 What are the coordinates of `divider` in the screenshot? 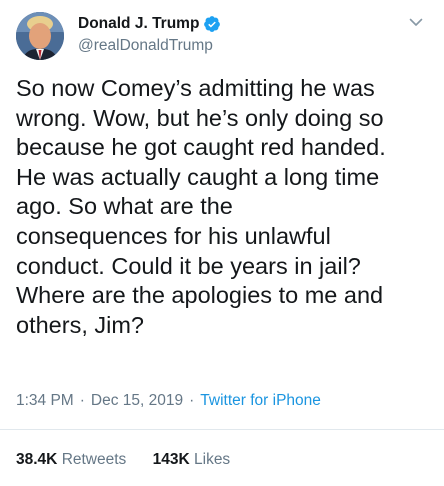 It's located at (222, 429).